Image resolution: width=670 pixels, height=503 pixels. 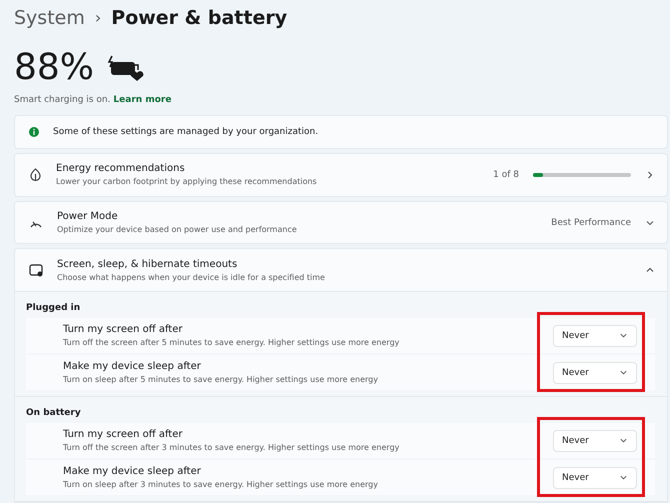 I want to click on group-heading: On battery, so click(x=54, y=413).